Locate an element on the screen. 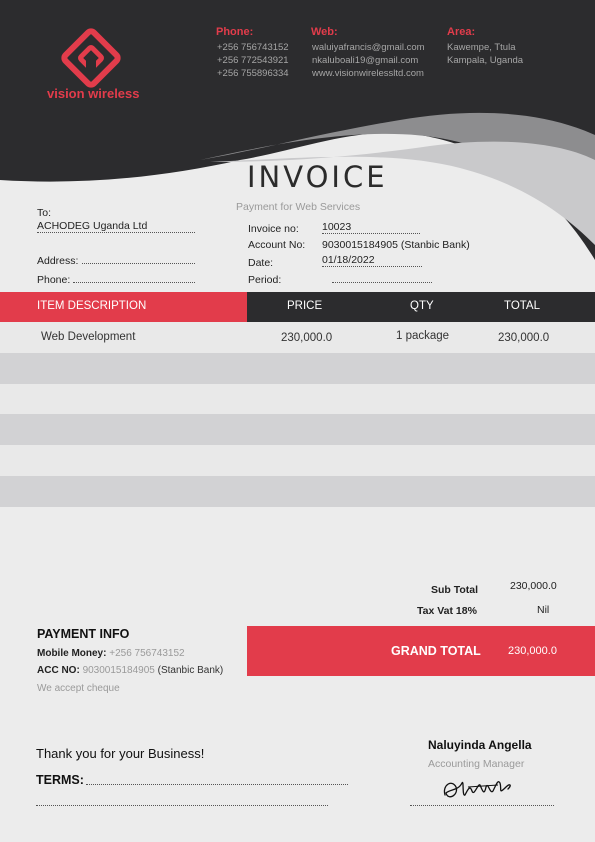  header-price: PRICE is located at coordinates (305, 306).